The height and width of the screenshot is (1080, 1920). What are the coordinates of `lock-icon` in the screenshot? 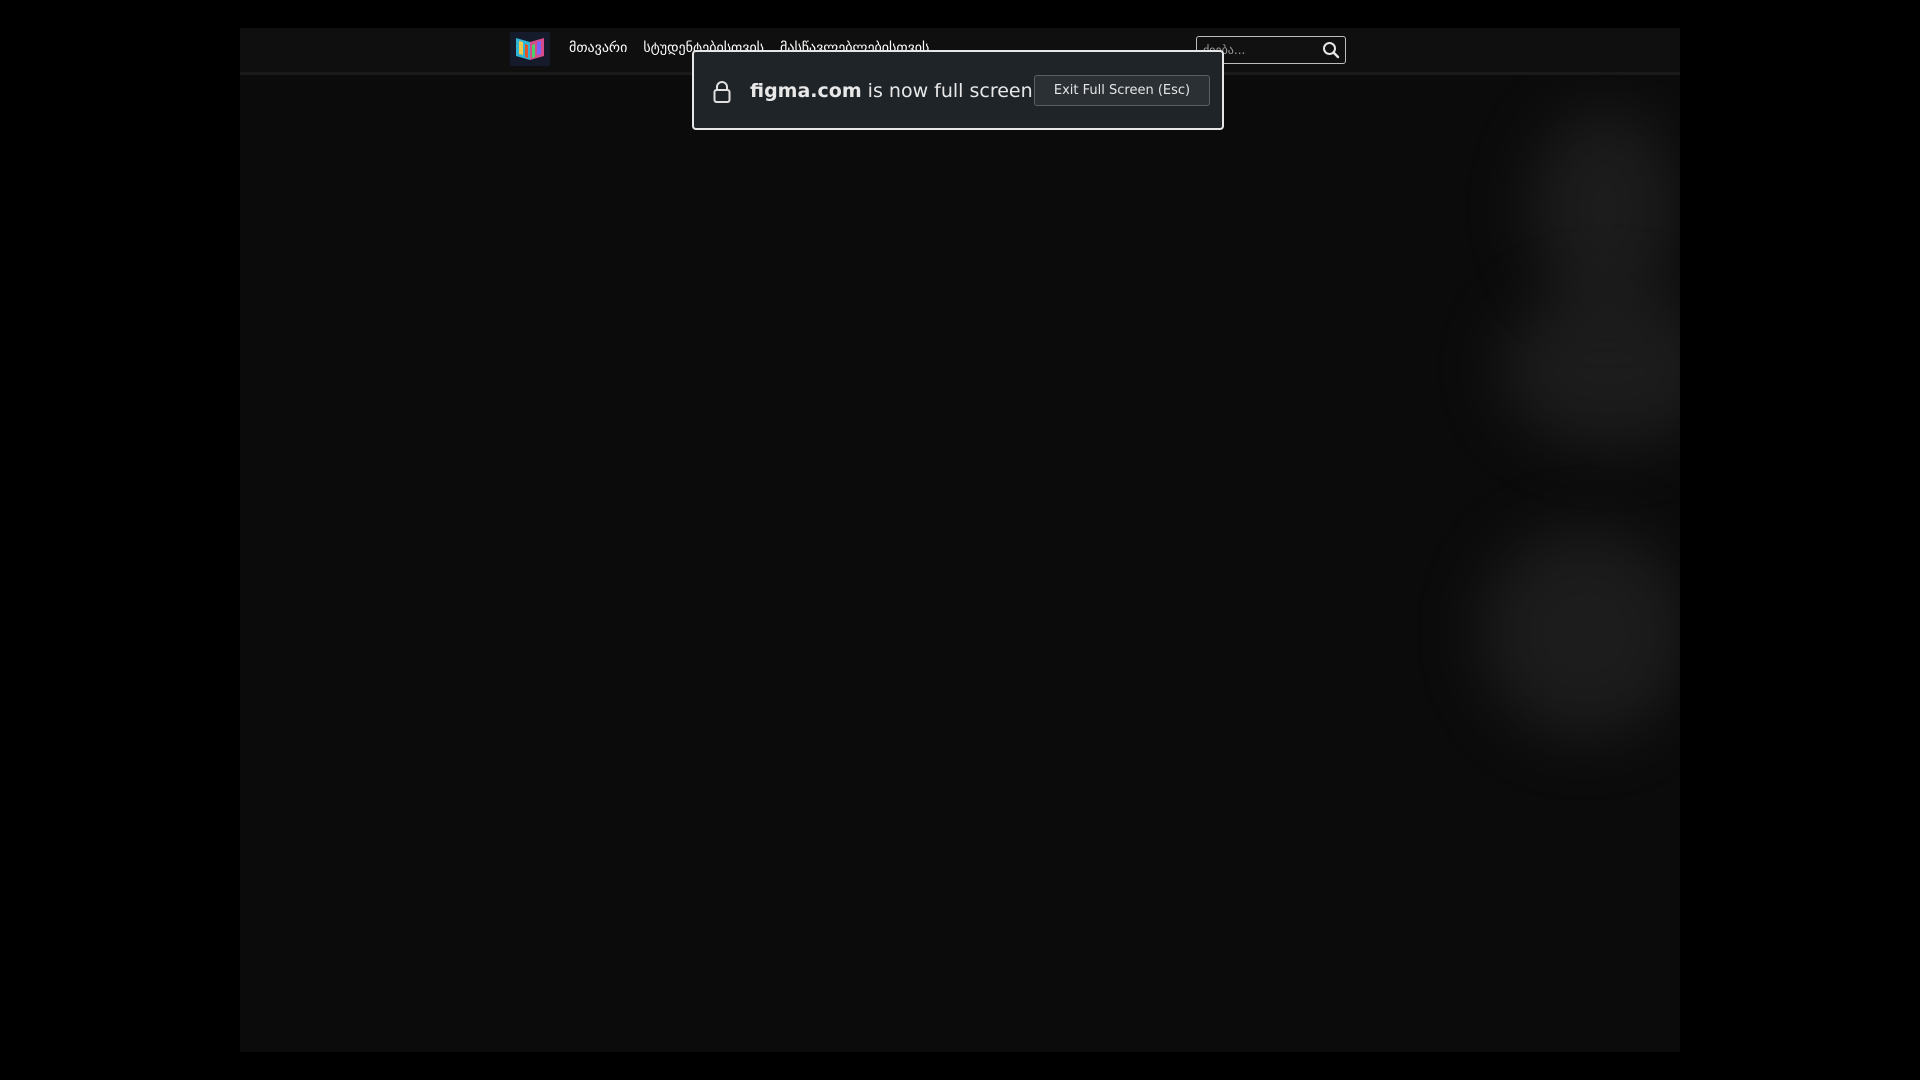 It's located at (722, 94).